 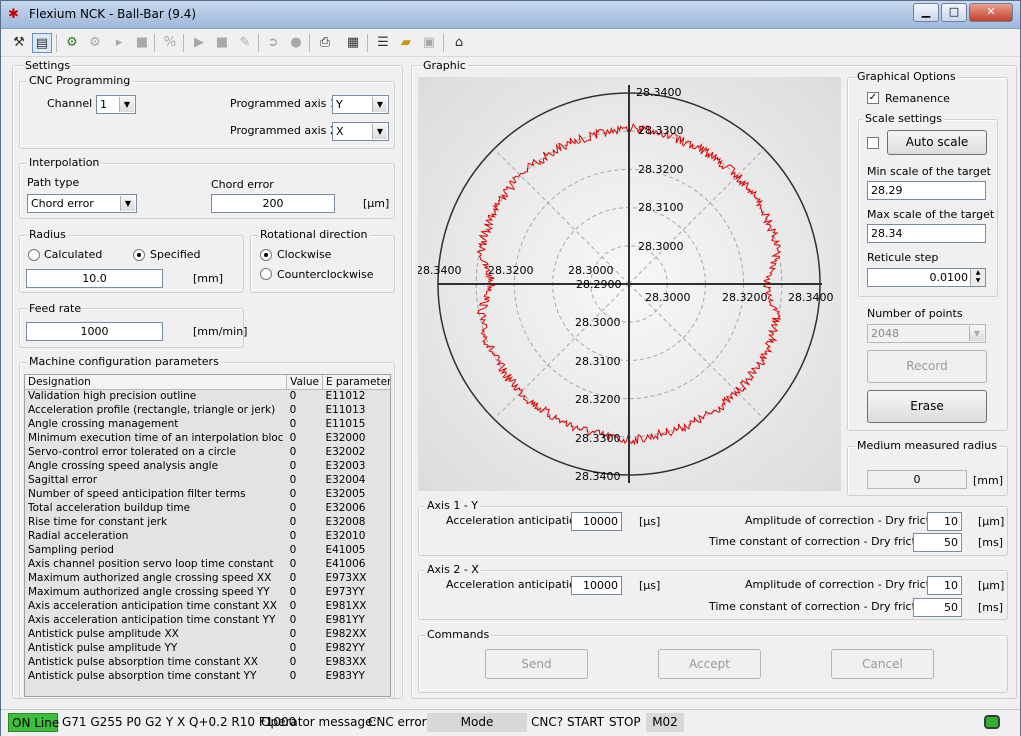 I want to click on tools-icon: ⚒, so click(x=19, y=43).